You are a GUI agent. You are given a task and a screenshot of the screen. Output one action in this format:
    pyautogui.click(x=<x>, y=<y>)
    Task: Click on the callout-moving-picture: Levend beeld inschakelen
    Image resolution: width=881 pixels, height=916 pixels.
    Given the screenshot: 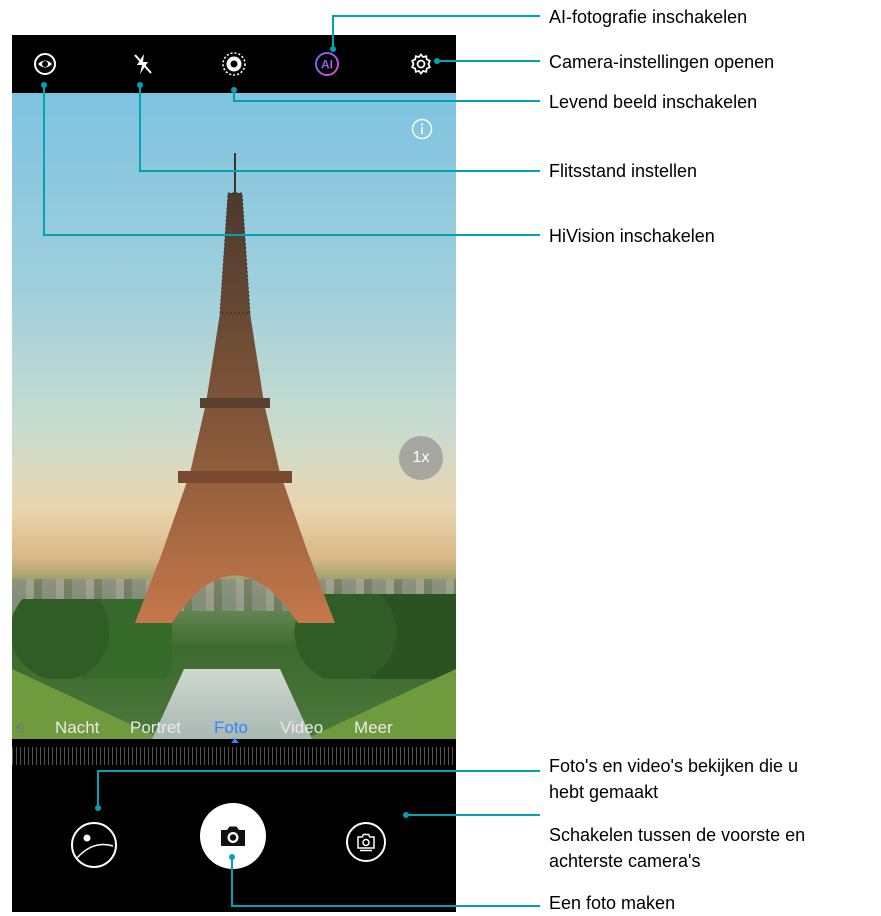 What is the action you would take?
    pyautogui.click(x=653, y=102)
    